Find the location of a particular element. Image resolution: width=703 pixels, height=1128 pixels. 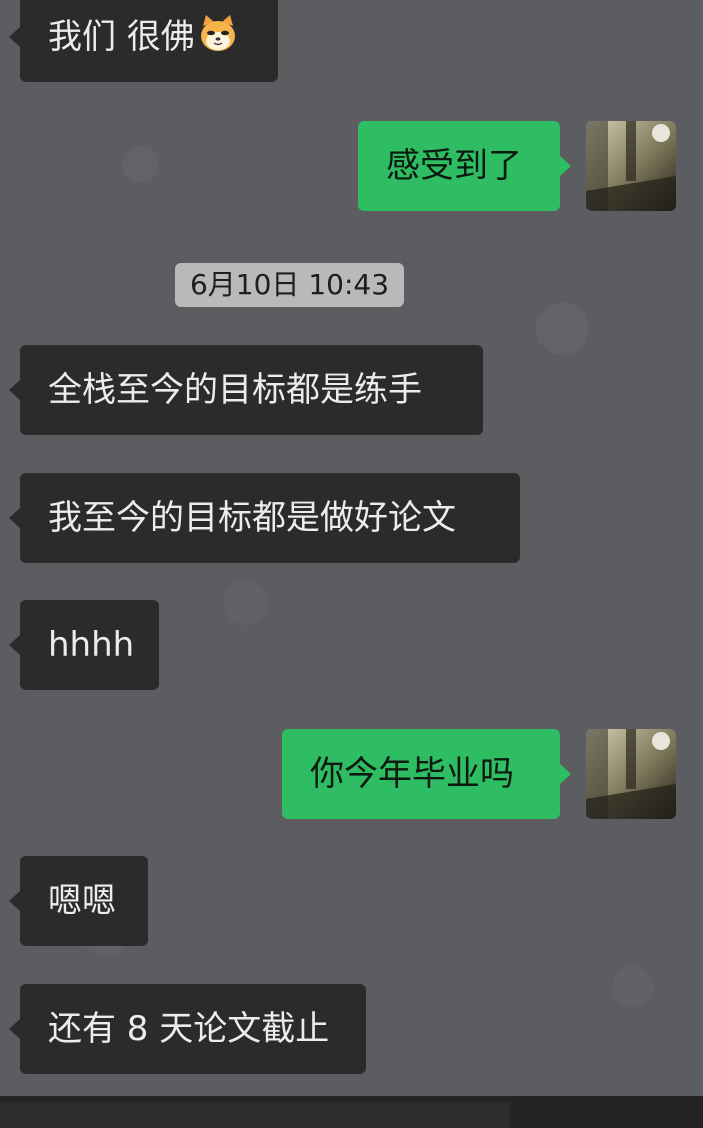

message-bubble-incoming: 全栈至今的目标都是练手 is located at coordinates (246, 390).